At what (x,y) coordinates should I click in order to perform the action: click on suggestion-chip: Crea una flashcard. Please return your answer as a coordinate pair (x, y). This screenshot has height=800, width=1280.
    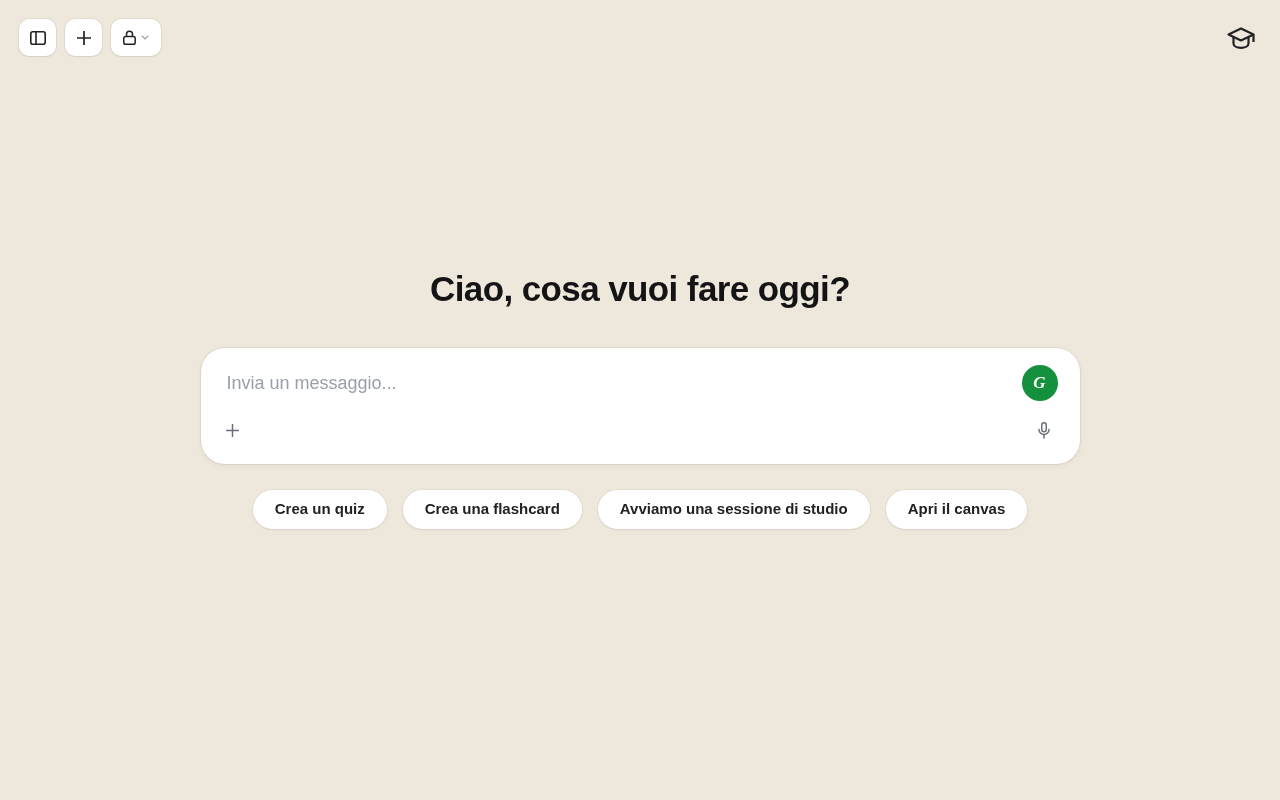
    Looking at the image, I should click on (492, 509).